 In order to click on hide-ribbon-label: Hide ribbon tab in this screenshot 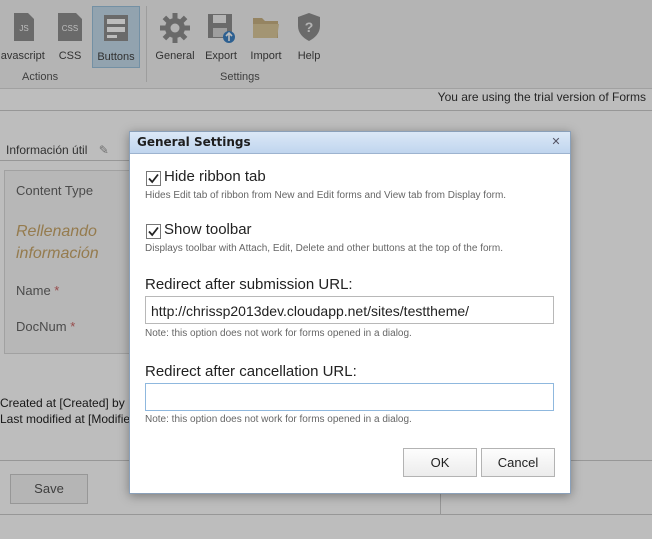, I will do `click(215, 176)`.